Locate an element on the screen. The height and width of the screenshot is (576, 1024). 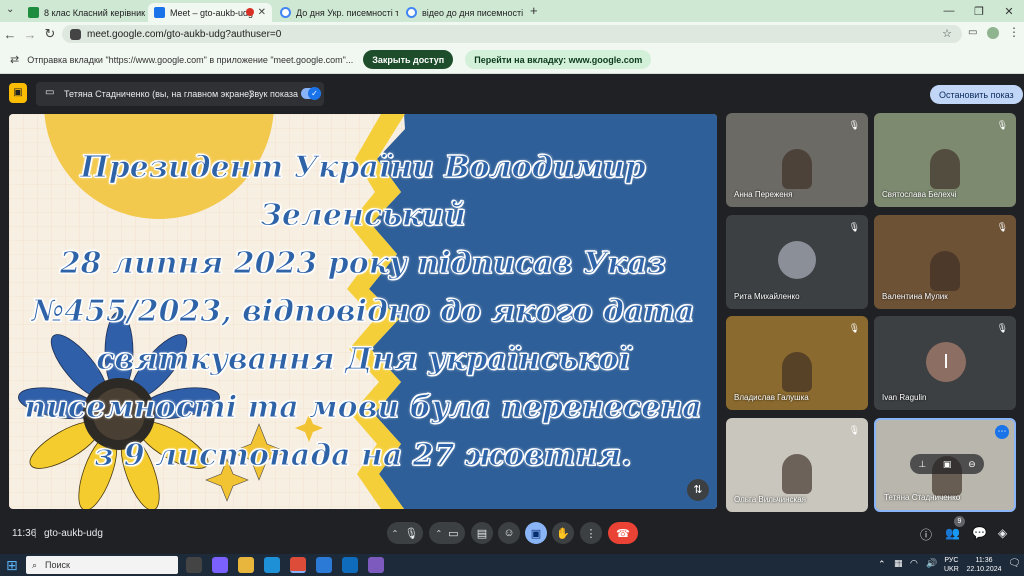
close-window-icon: ✕ is located at coordinates (1009, 11).